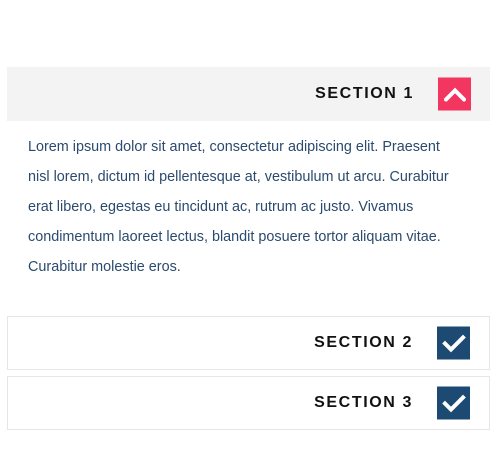 This screenshot has width=500, height=472. What do you see at coordinates (248, 403) in the screenshot?
I see `section-3-header: SECTION 3` at bounding box center [248, 403].